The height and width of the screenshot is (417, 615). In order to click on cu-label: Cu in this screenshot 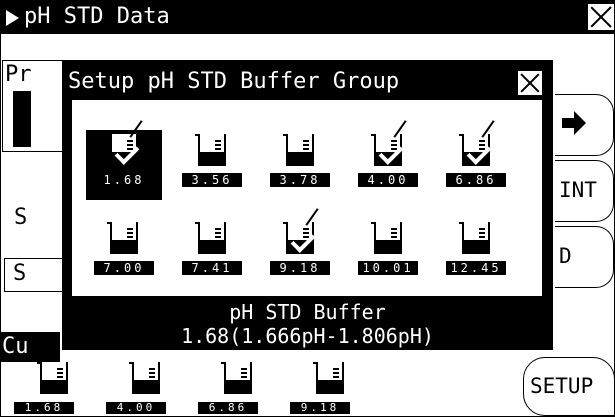, I will do `click(15, 346)`.